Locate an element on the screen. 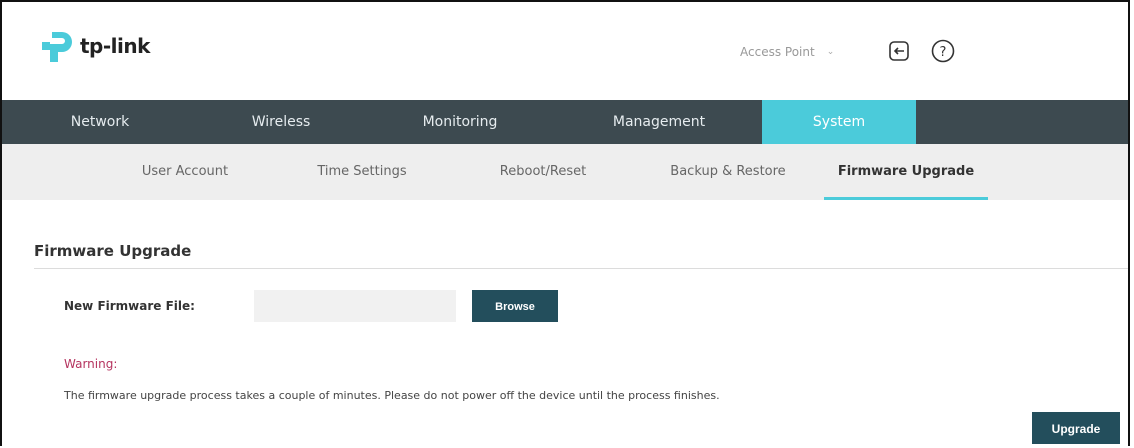  section-divider is located at coordinates (581, 268).